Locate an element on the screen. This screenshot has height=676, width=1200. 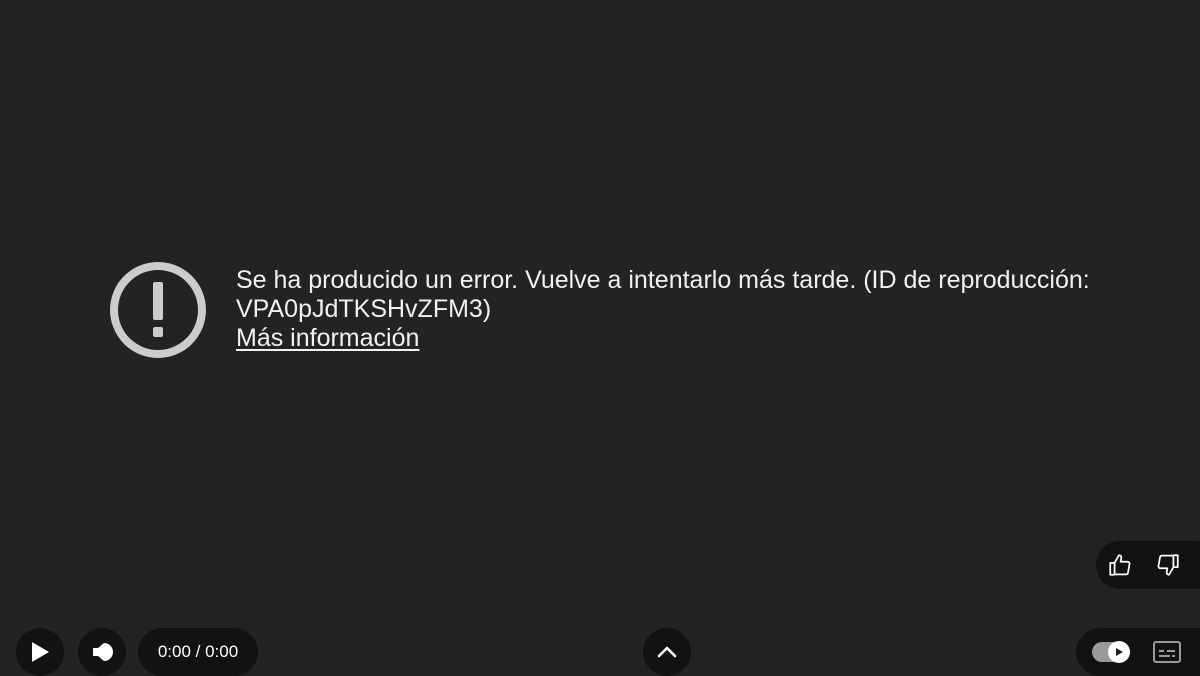
expand-button is located at coordinates (667, 652).